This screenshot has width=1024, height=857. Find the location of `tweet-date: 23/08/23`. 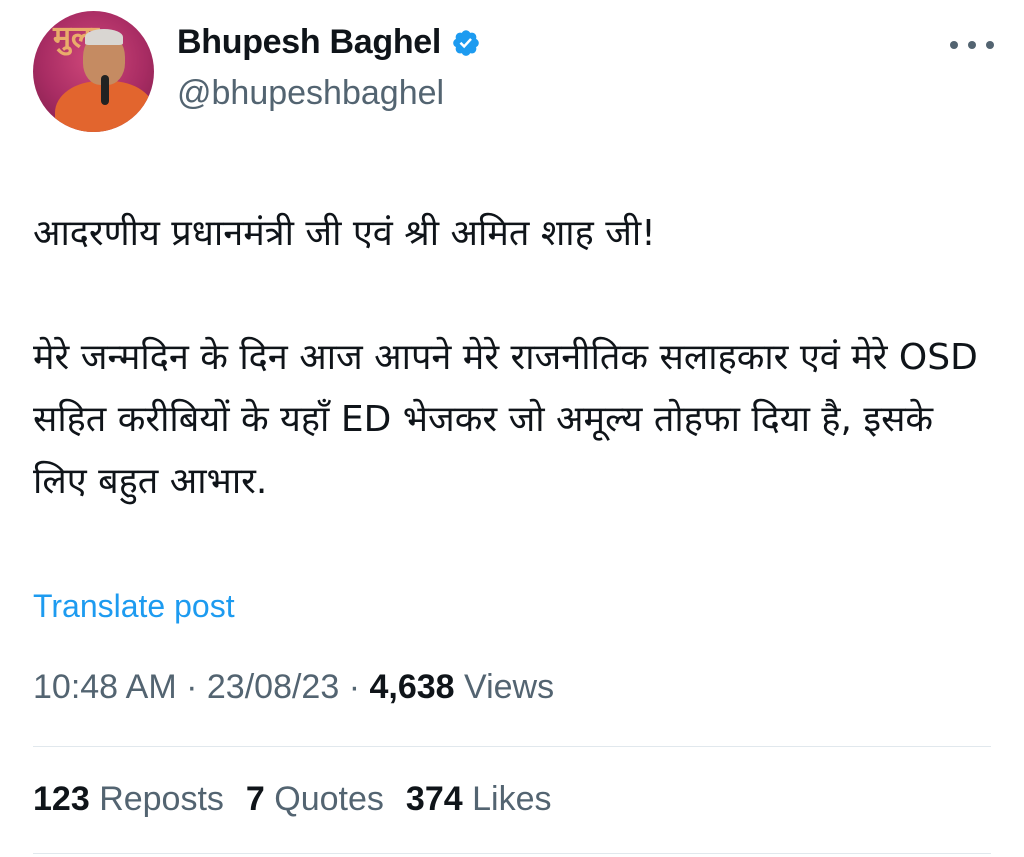

tweet-date: 23/08/23 is located at coordinates (273, 687).